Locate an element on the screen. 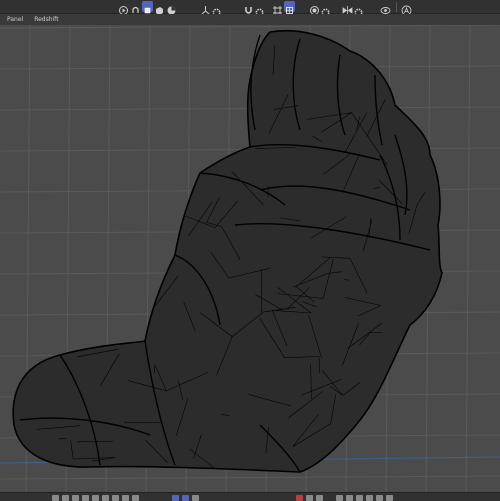 This screenshot has width=500, height=501. grid-snap-icon is located at coordinates (277, 8).